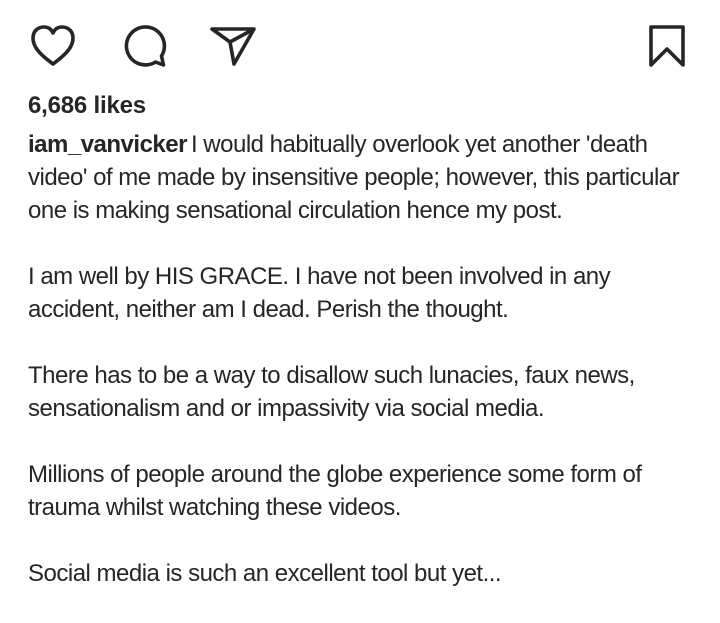 The image size is (720, 623). Describe the element at coordinates (360, 46) in the screenshot. I see `post-action-bar` at that location.